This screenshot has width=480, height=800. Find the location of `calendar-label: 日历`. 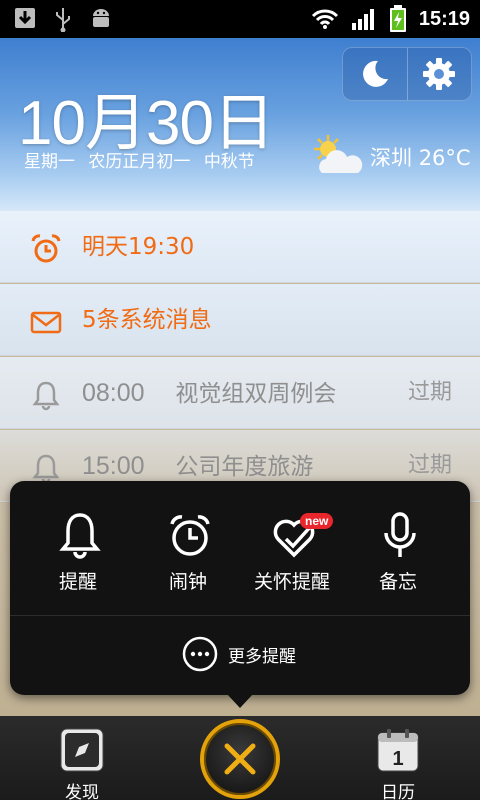

calendar-label: 日历 is located at coordinates (398, 791).